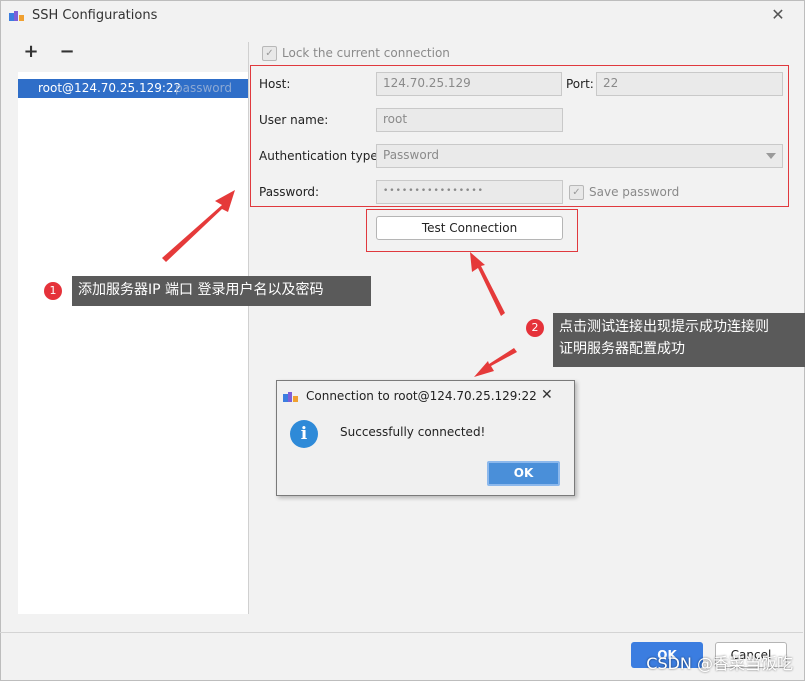 Image resolution: width=805 pixels, height=681 pixels. I want to click on callout-2-line-1: 点击测试连接出现提示成功连接则, so click(664, 327).